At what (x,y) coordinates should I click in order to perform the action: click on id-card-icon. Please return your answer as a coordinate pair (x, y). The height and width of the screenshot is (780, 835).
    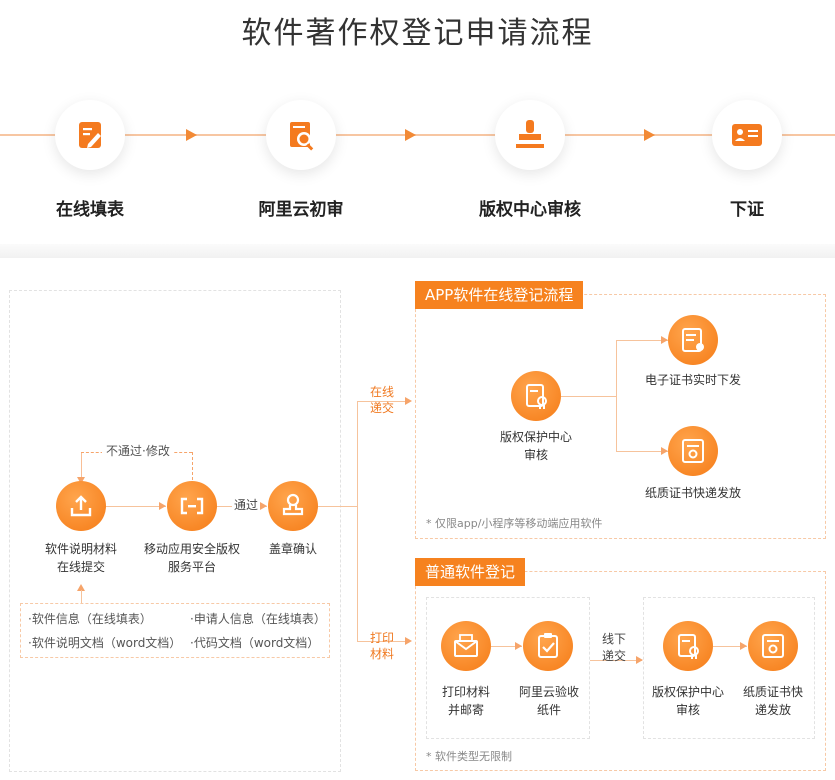
    Looking at the image, I should click on (747, 135).